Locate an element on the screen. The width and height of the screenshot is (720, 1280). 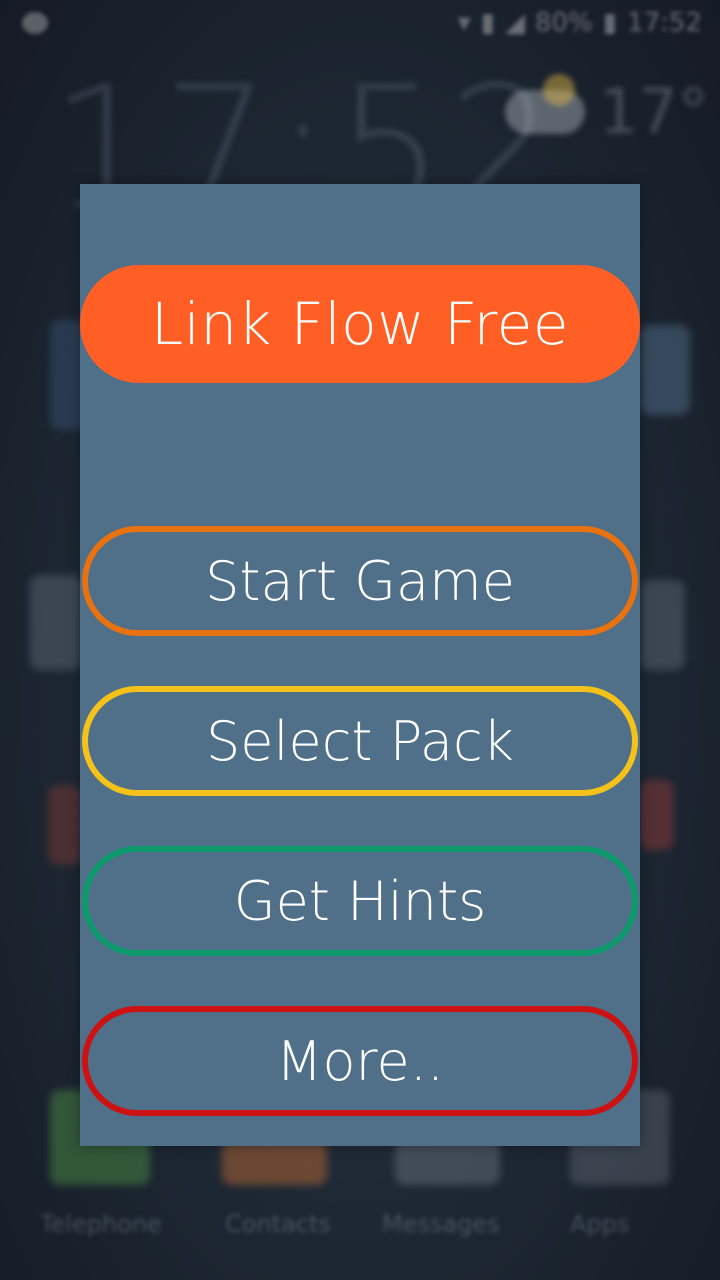
battery-icon: ▮ is located at coordinates (610, 23).